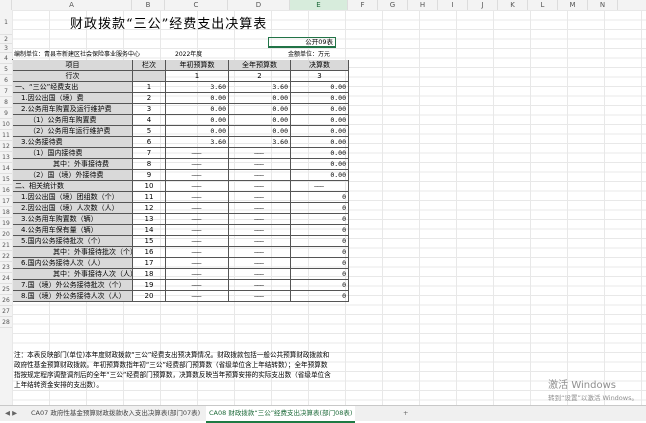 Image resolution: width=646 pixels, height=423 pixels. I want to click on row-label: 二、相关统计数, so click(73, 186).